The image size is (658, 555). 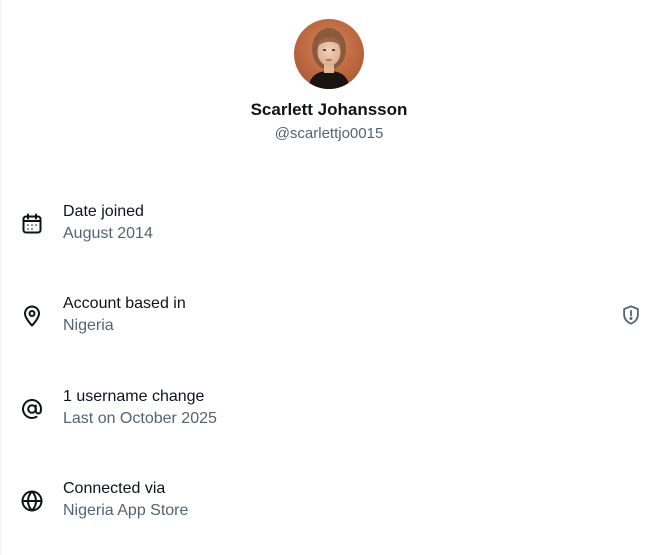 I want to click on avatar, so click(x=329, y=54).